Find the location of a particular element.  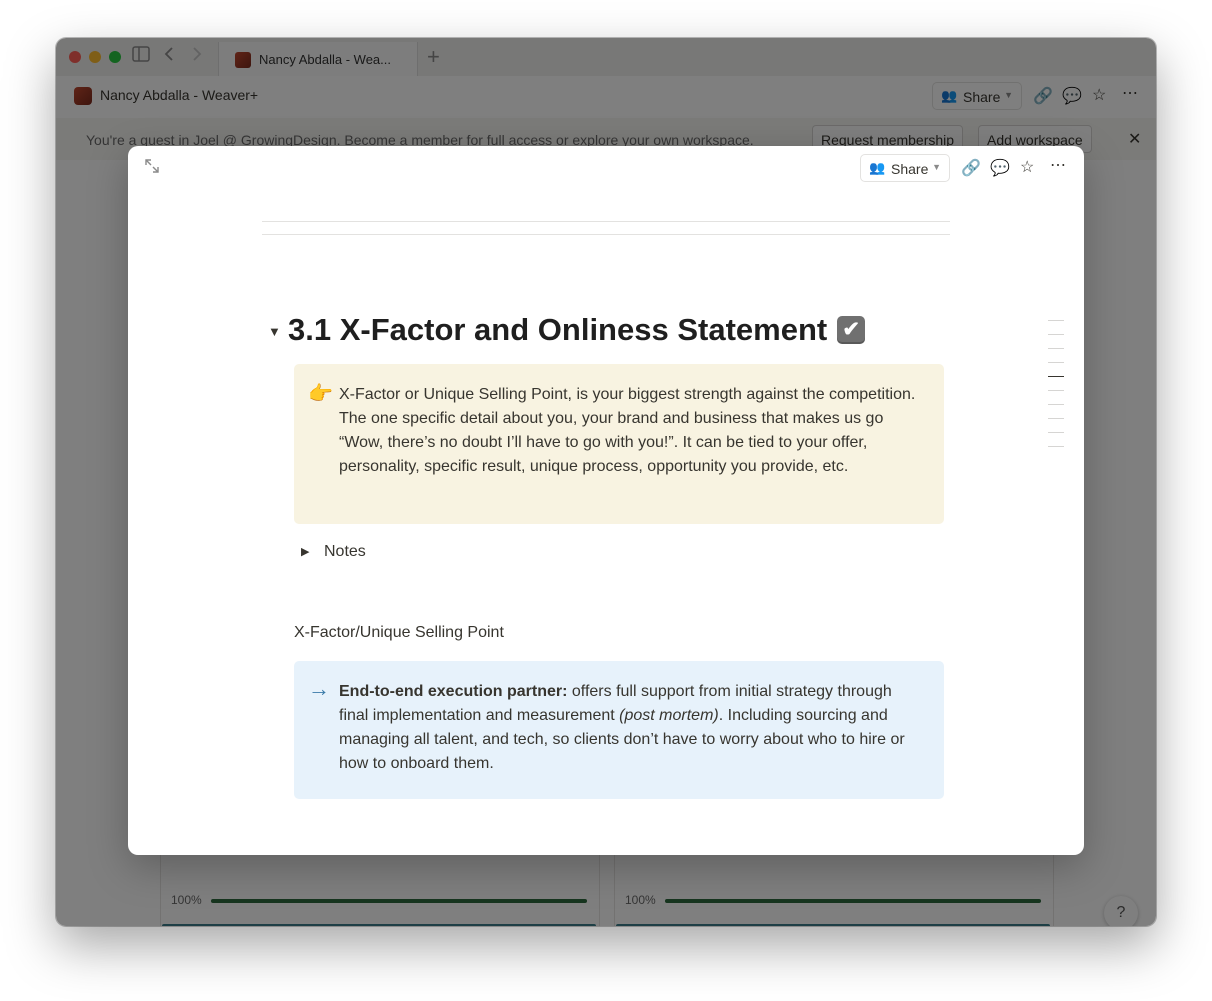

pointing-hand-icon: 👉 is located at coordinates (320, 394).